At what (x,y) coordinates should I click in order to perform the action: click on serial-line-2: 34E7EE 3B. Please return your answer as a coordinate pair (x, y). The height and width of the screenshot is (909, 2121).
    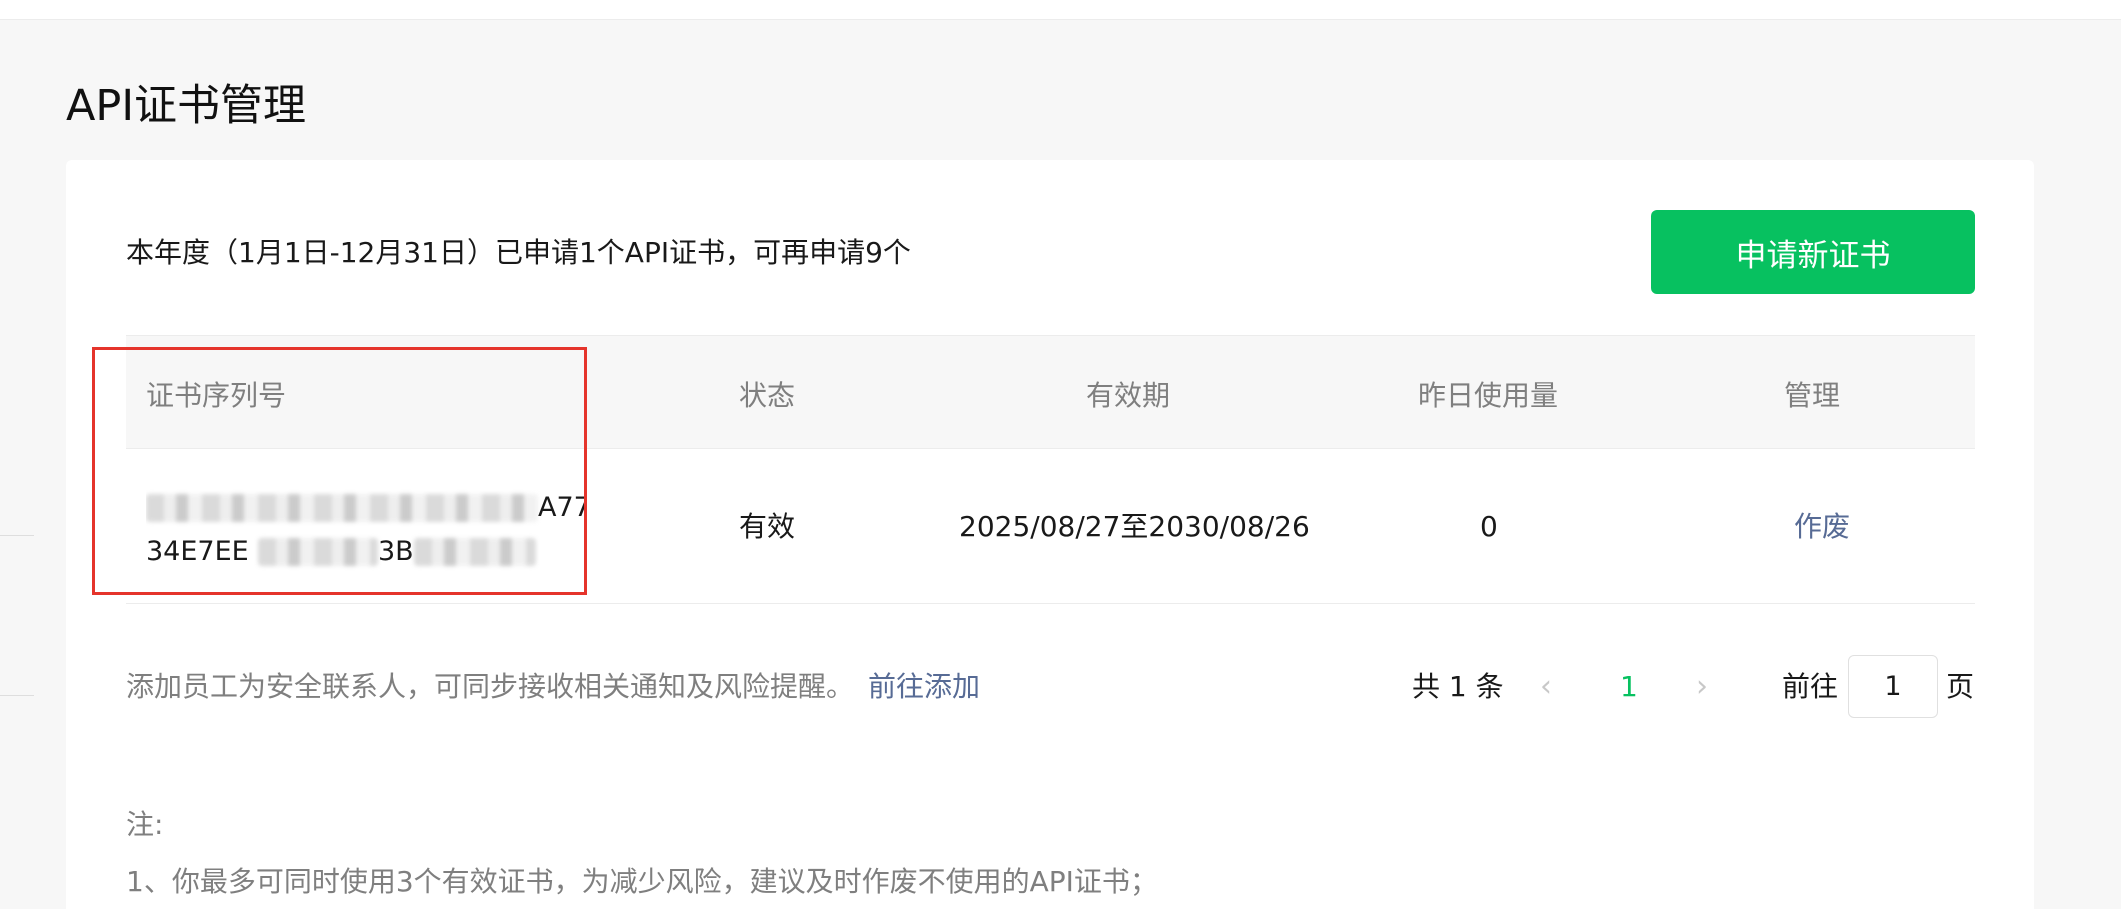
    Looking at the image, I should click on (366, 552).